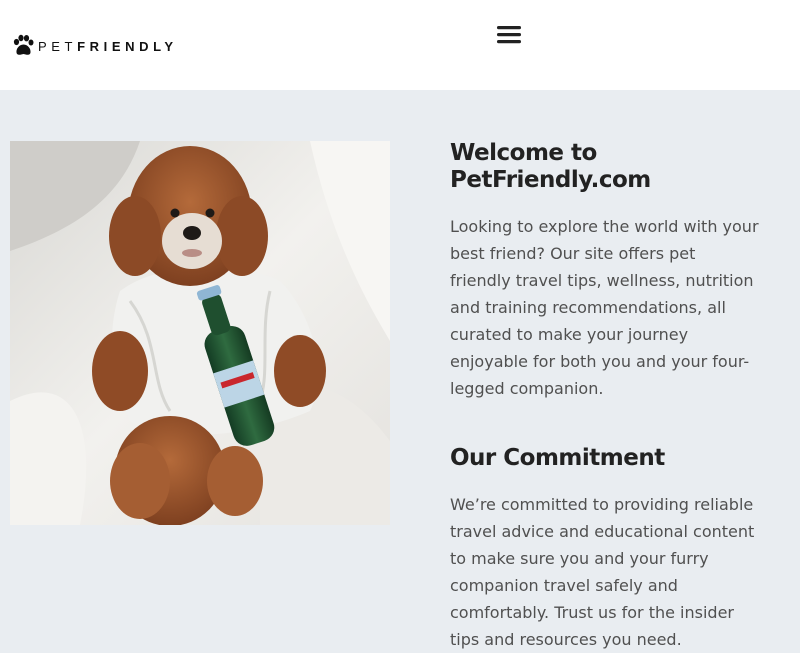 The width and height of the screenshot is (800, 653). What do you see at coordinates (509, 35) in the screenshot?
I see `hamburger-menu-icon` at bounding box center [509, 35].